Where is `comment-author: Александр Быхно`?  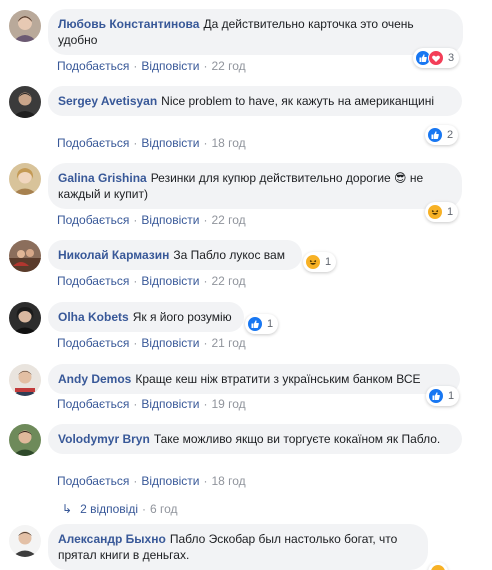 comment-author: Александр Быхно is located at coordinates (112, 539).